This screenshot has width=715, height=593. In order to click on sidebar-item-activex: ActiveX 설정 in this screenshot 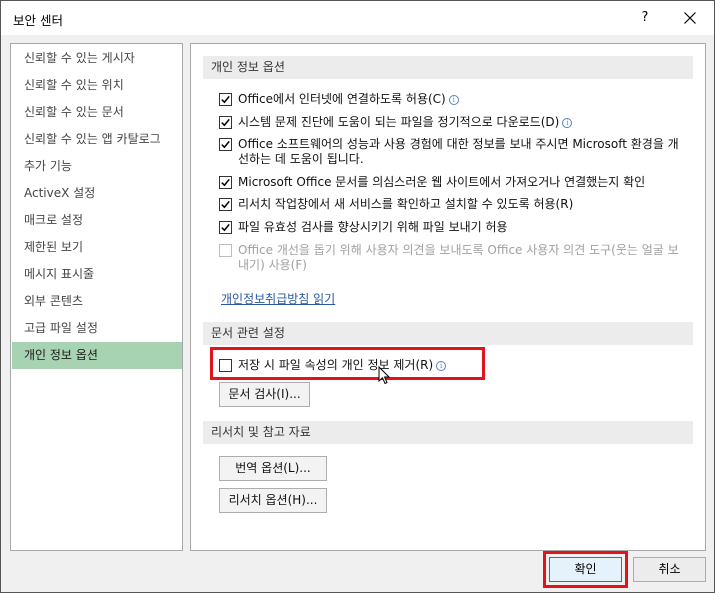, I will do `click(97, 193)`.